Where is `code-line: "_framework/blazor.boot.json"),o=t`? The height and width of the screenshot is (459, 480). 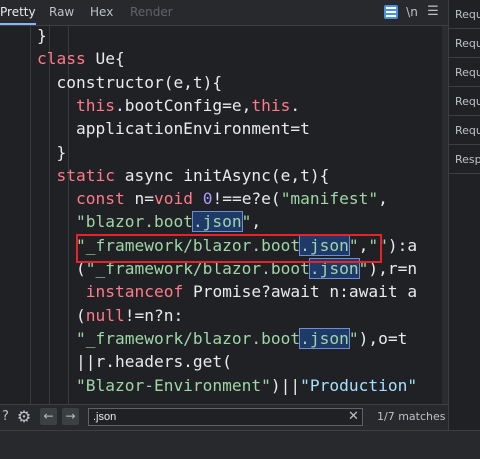 code-line: "_framework/blazor.boot.json"),o=t is located at coordinates (222, 338).